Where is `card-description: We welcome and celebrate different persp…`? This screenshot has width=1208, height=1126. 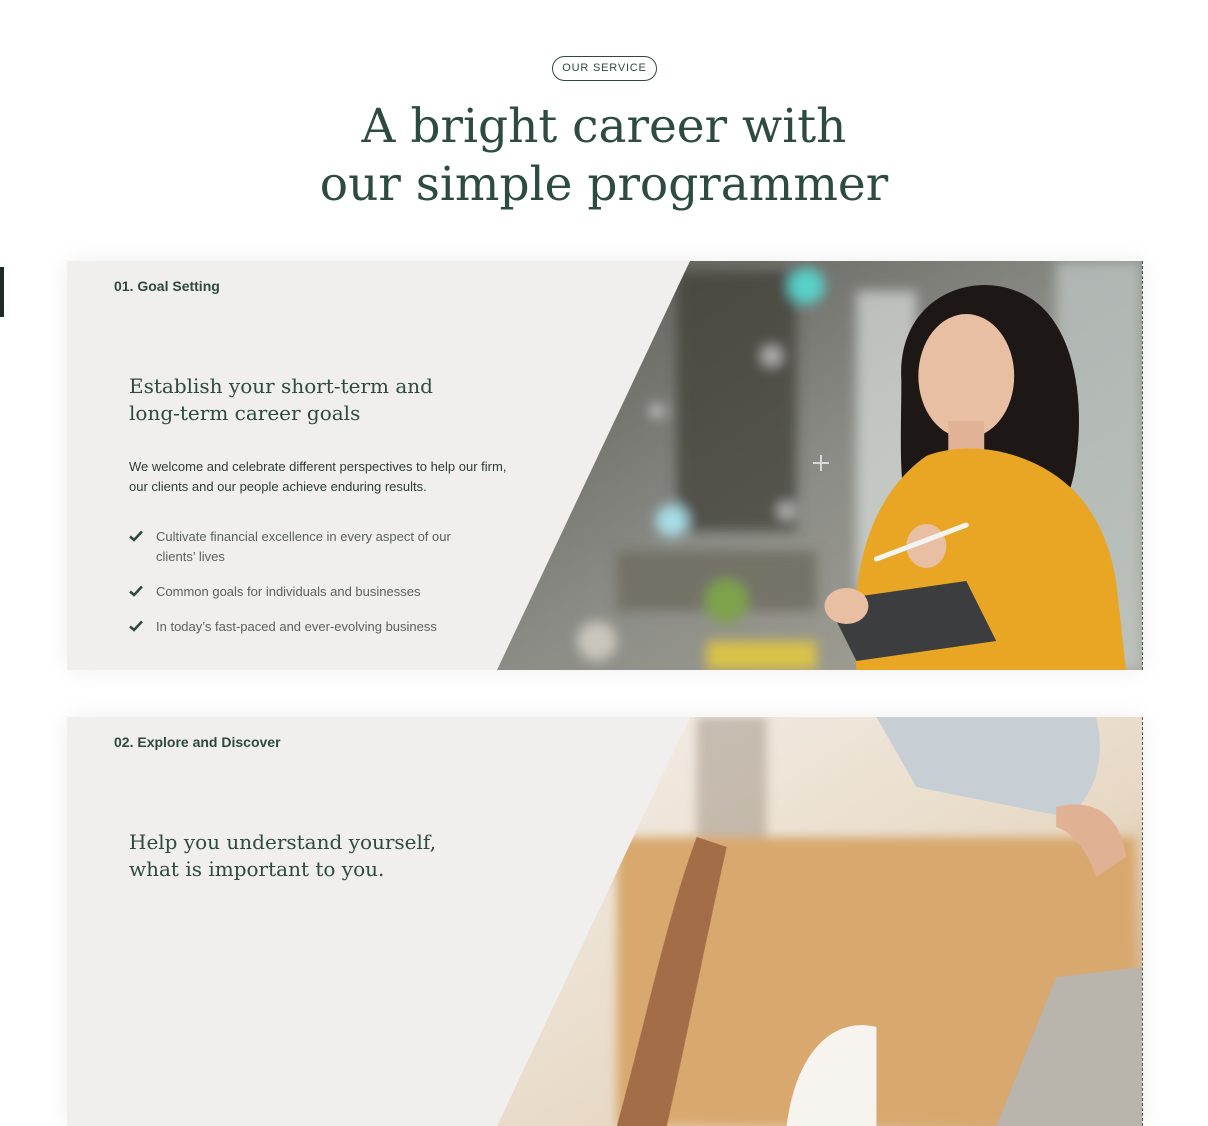 card-description: We welcome and celebrate different persp… is located at coordinates (318, 476).